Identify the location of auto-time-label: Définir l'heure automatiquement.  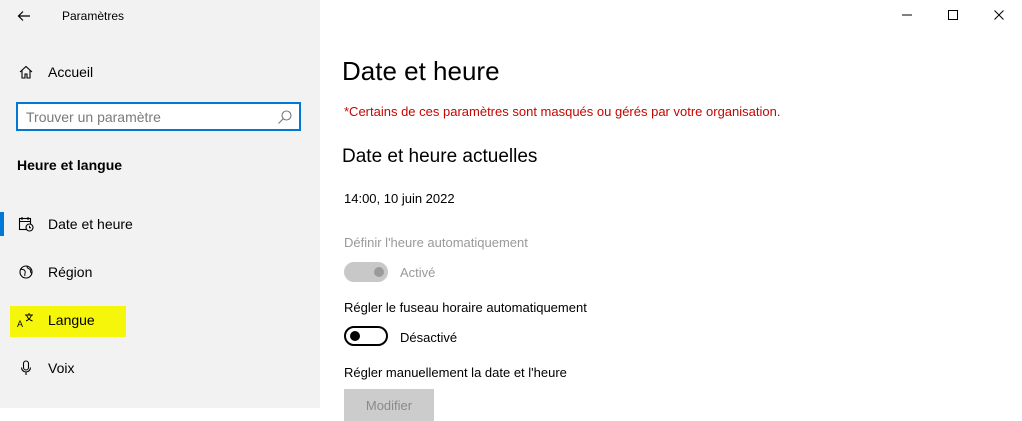
(436, 242).